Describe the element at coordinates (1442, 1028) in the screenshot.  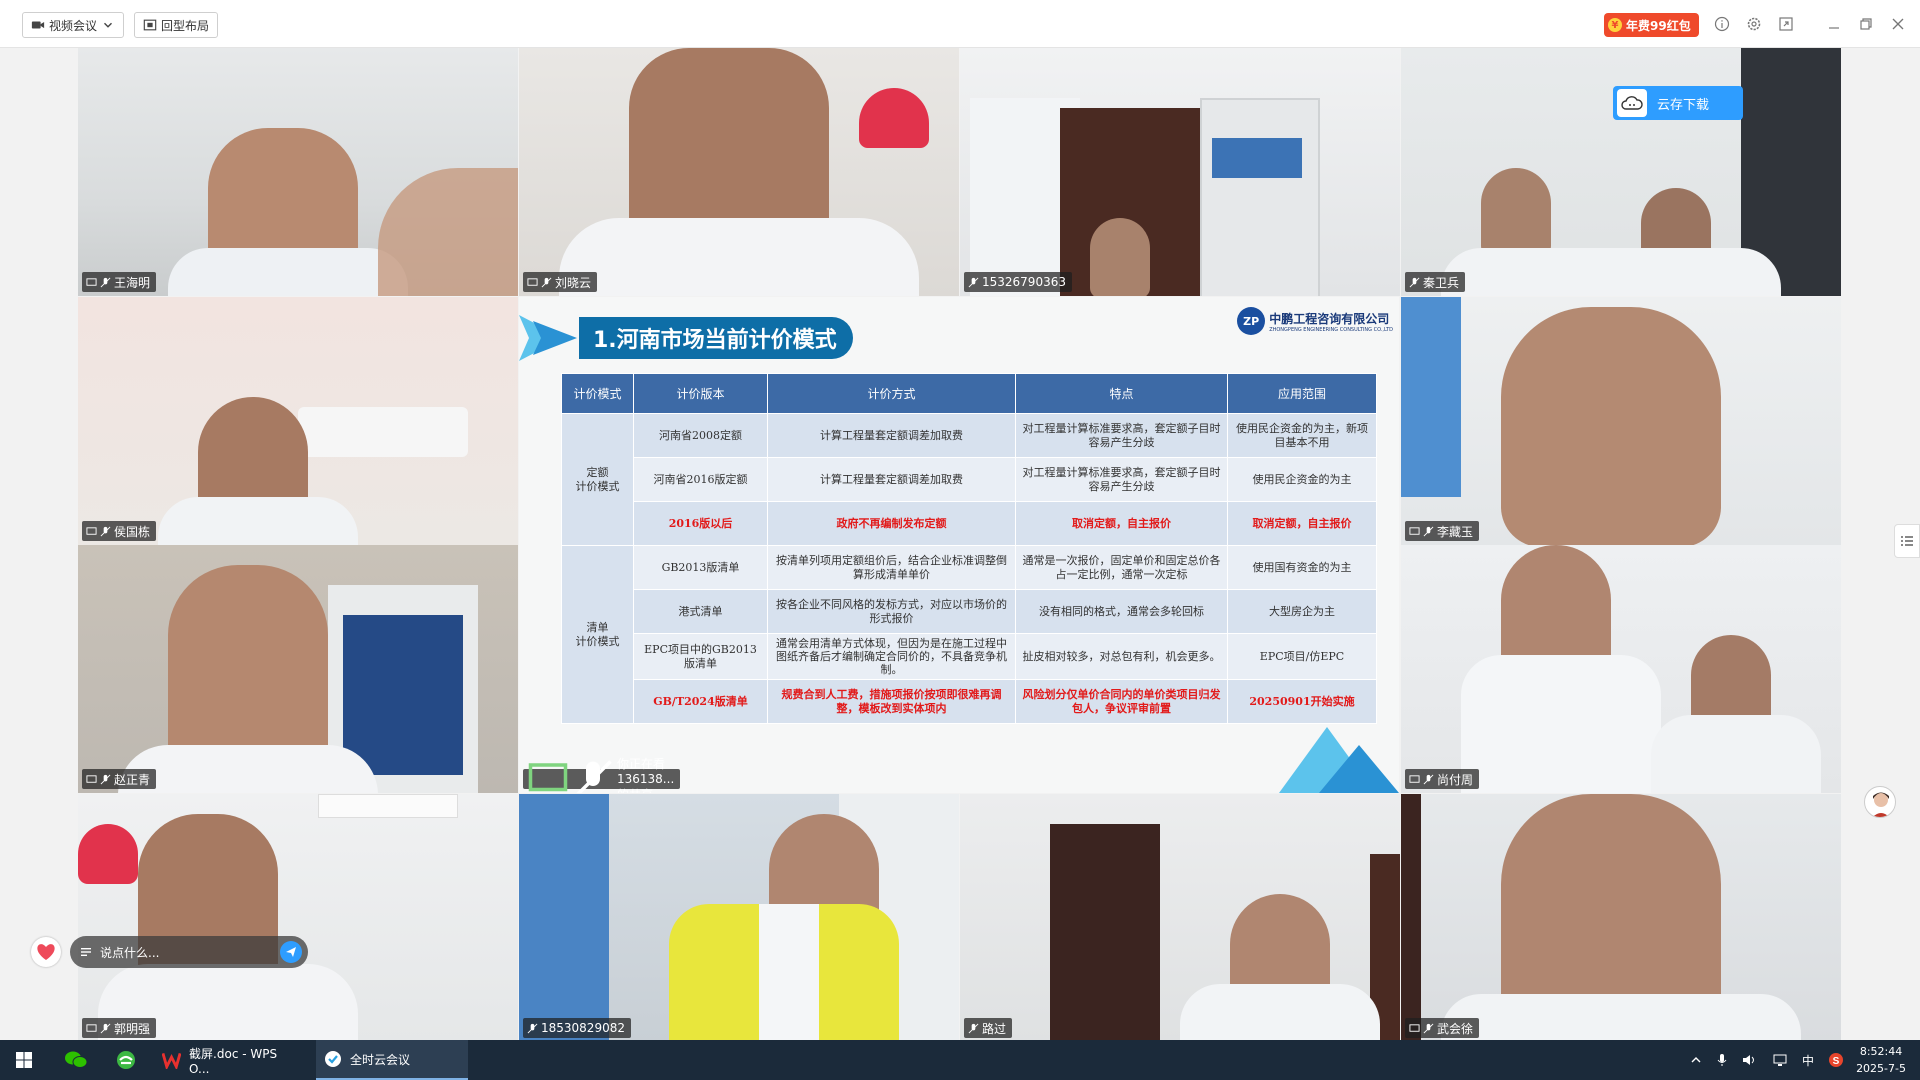
I see `participant-nametag: 武会徐` at that location.